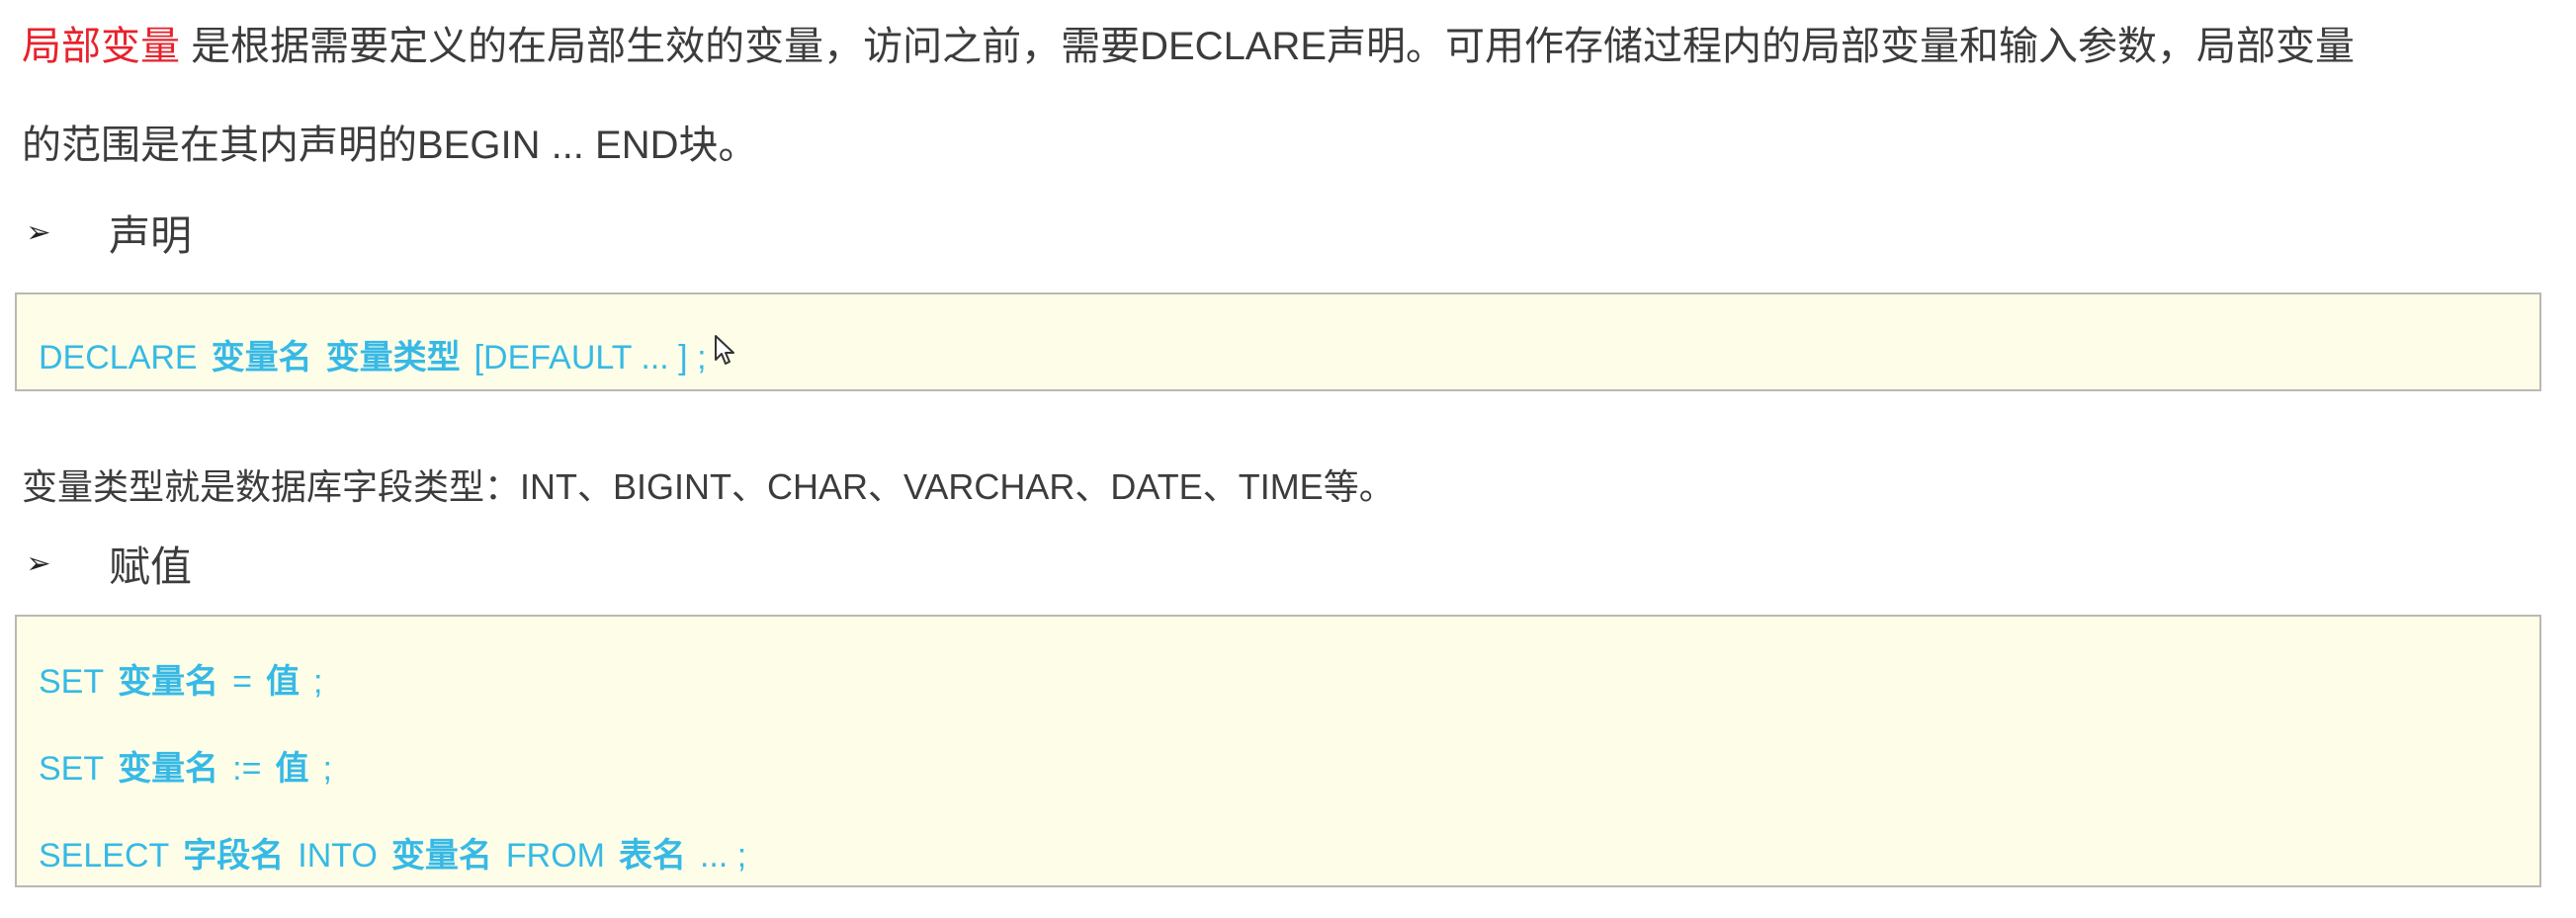 Image resolution: width=2576 pixels, height=918 pixels. Describe the element at coordinates (338, 856) in the screenshot. I see `code-keyword: INTO` at that location.